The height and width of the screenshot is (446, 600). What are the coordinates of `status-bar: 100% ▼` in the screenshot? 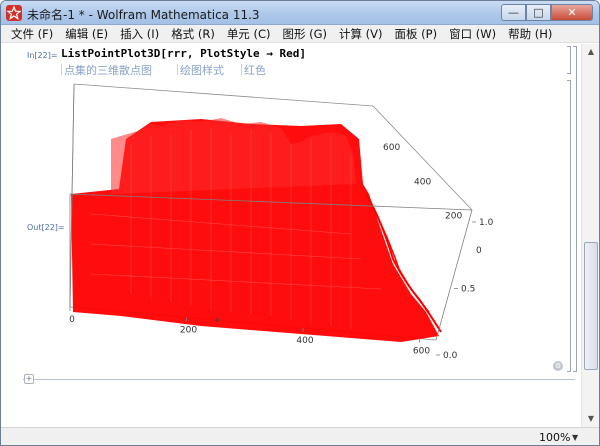 It's located at (300, 436).